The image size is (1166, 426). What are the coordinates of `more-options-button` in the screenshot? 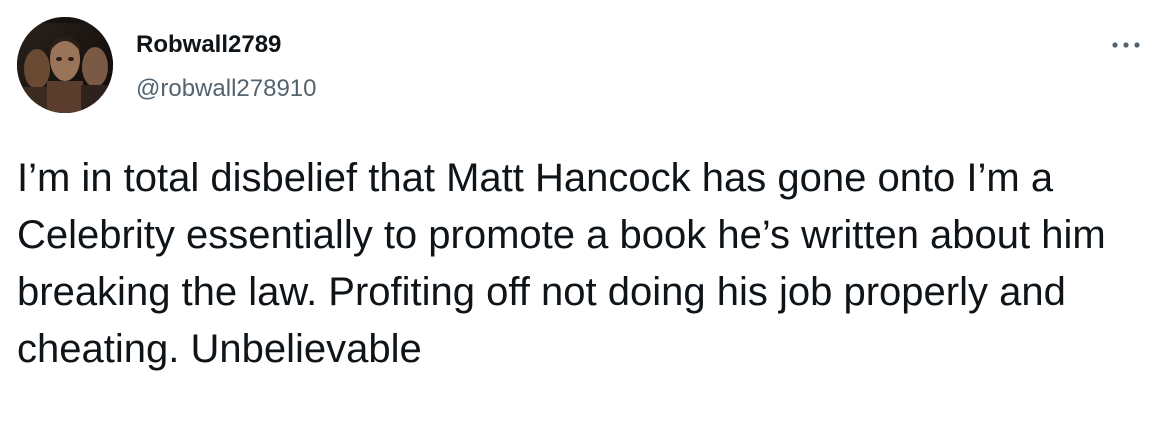 It's located at (1126, 45).